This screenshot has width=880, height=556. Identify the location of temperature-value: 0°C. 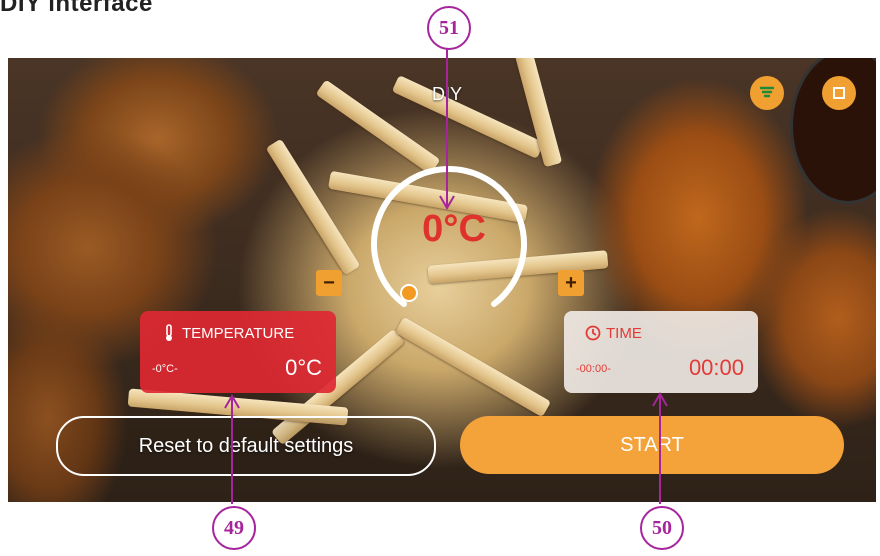
(303, 367).